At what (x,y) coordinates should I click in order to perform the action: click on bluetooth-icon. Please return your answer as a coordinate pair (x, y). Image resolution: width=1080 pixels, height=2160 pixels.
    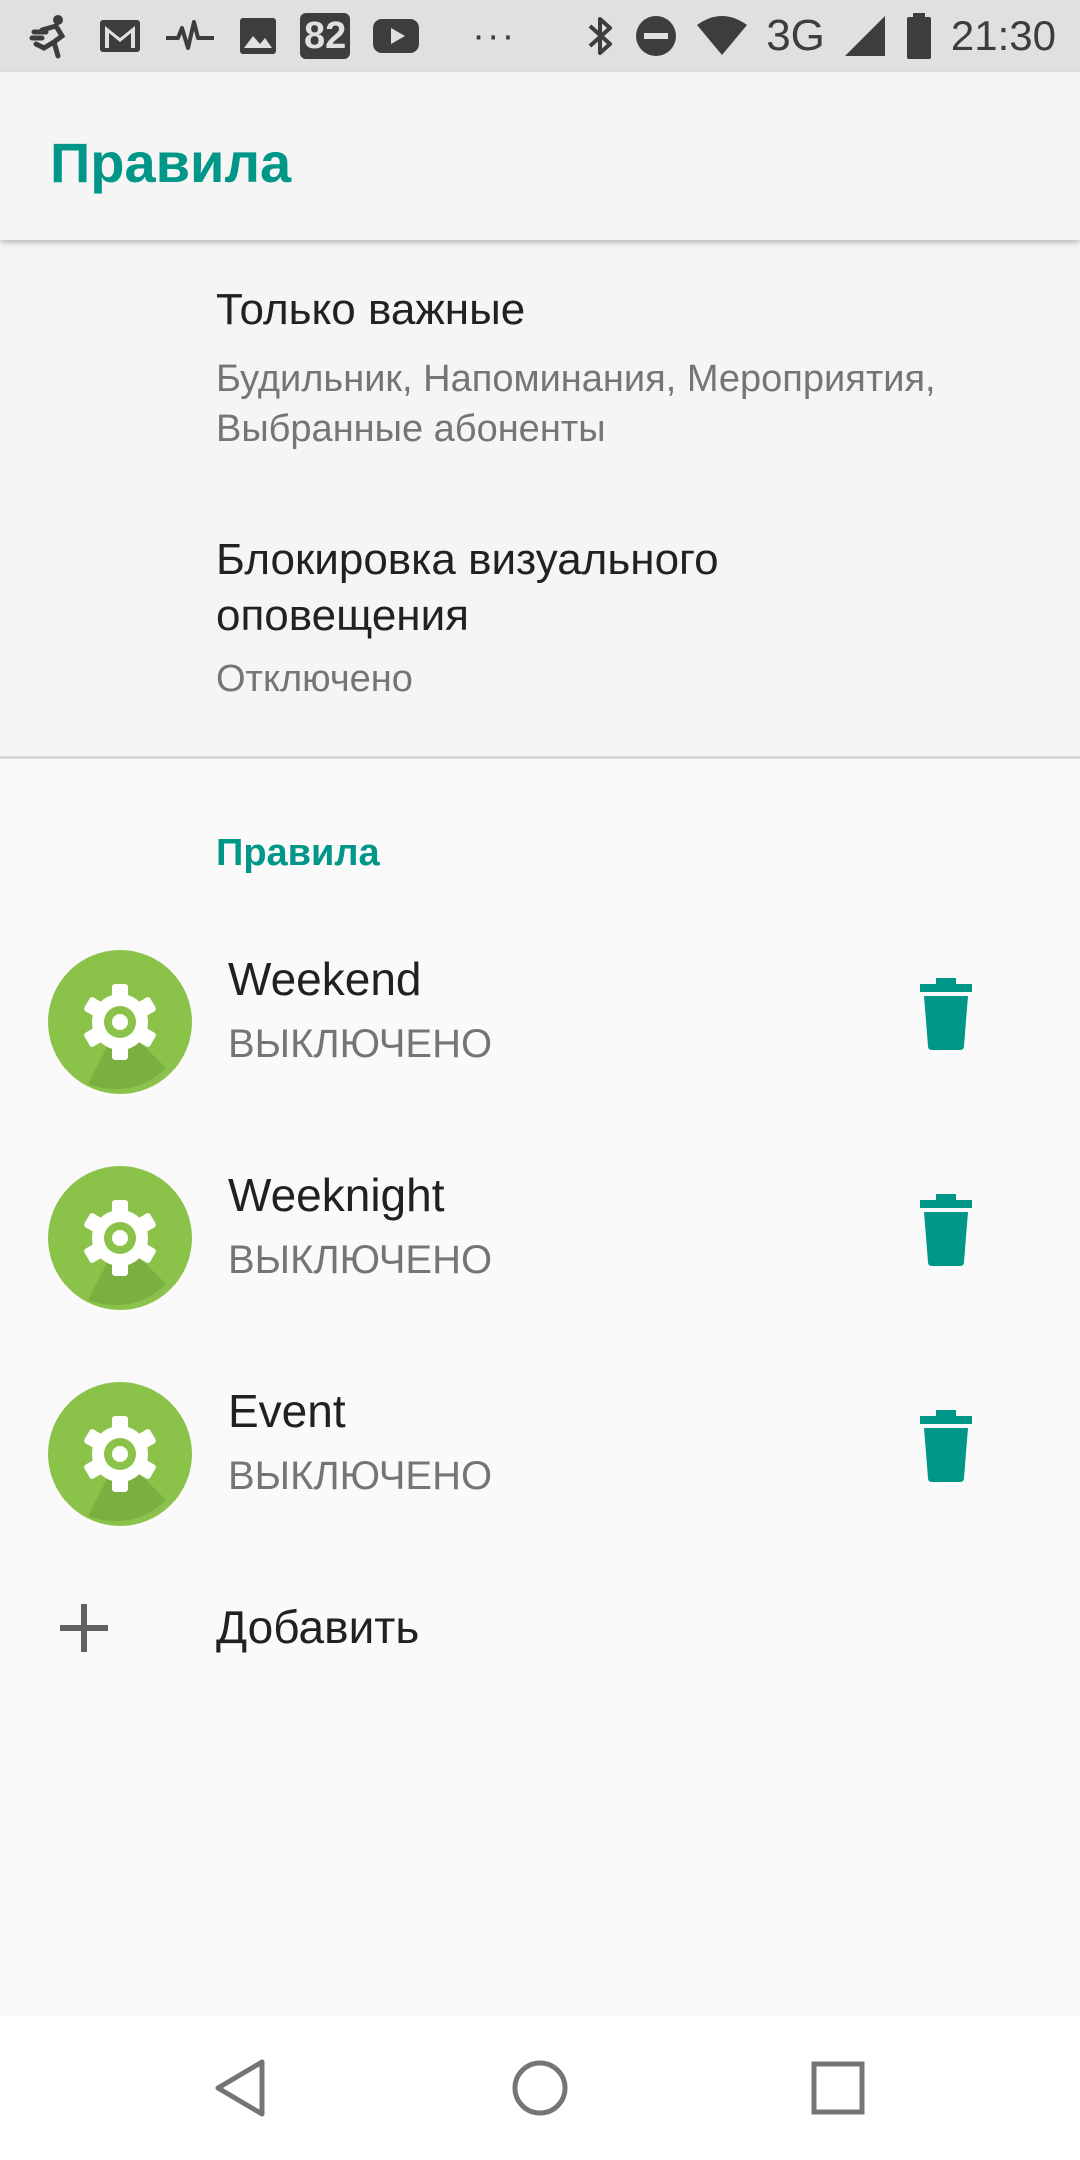
    Looking at the image, I should click on (601, 36).